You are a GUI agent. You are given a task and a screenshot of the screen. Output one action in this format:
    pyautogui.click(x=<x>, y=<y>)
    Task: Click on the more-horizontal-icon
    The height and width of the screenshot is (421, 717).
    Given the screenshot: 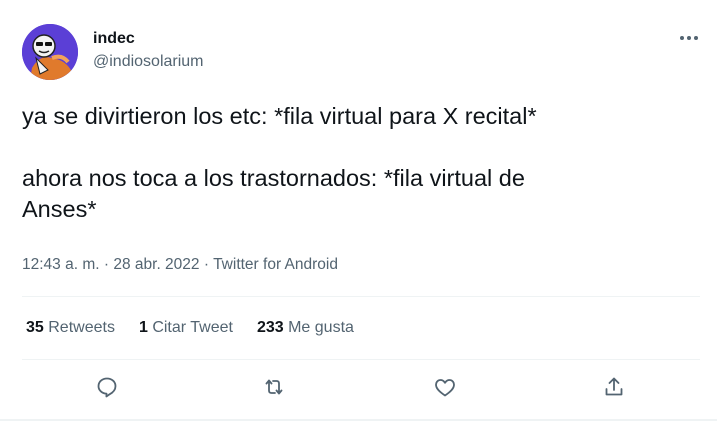 What is the action you would take?
    pyautogui.click(x=689, y=38)
    